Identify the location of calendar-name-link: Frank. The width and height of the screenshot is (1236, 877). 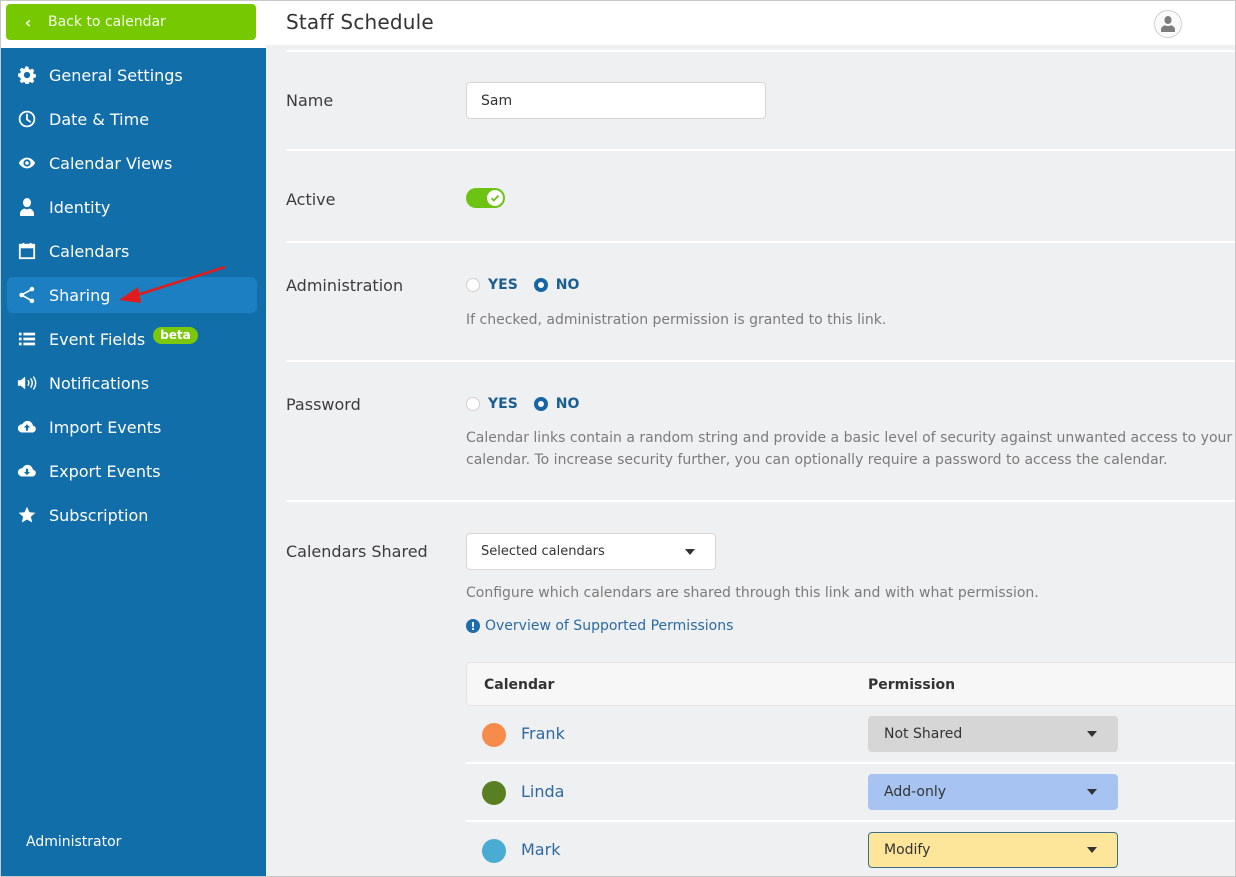
(543, 733).